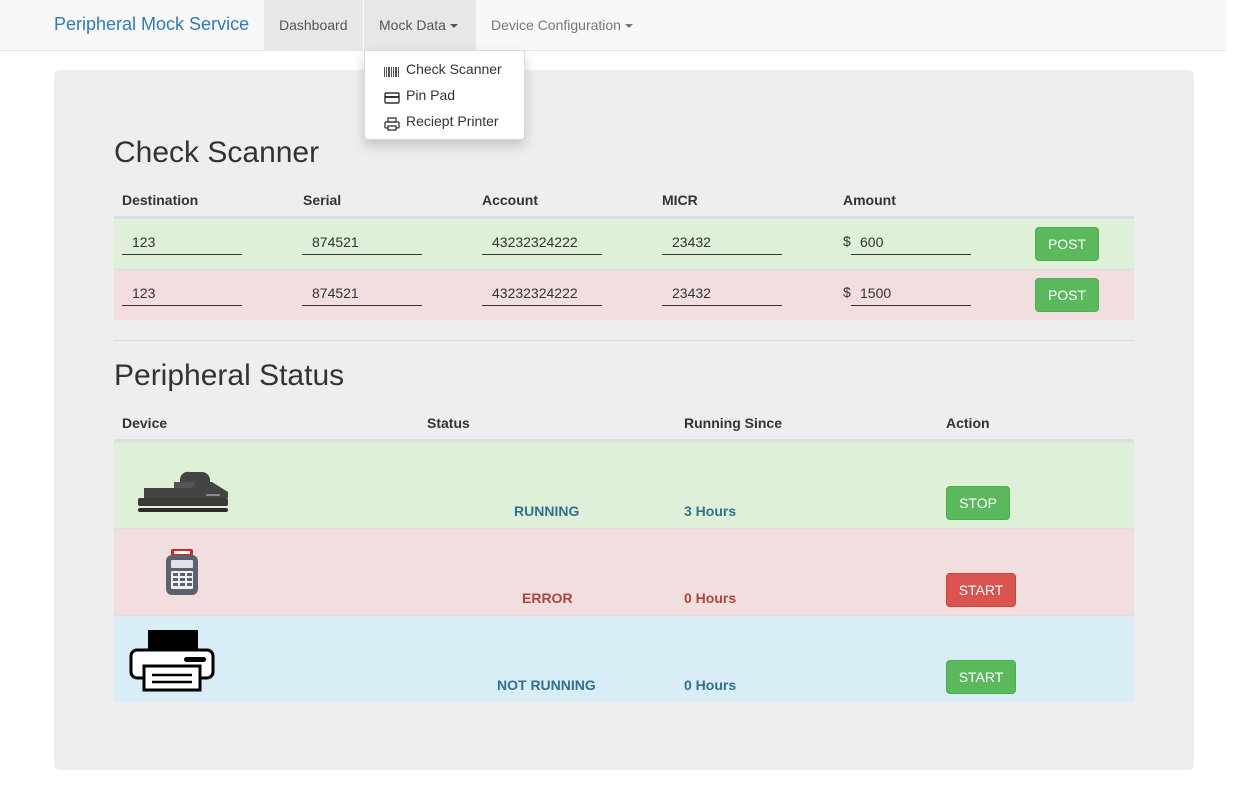  I want to click on col-device: Device, so click(145, 423).